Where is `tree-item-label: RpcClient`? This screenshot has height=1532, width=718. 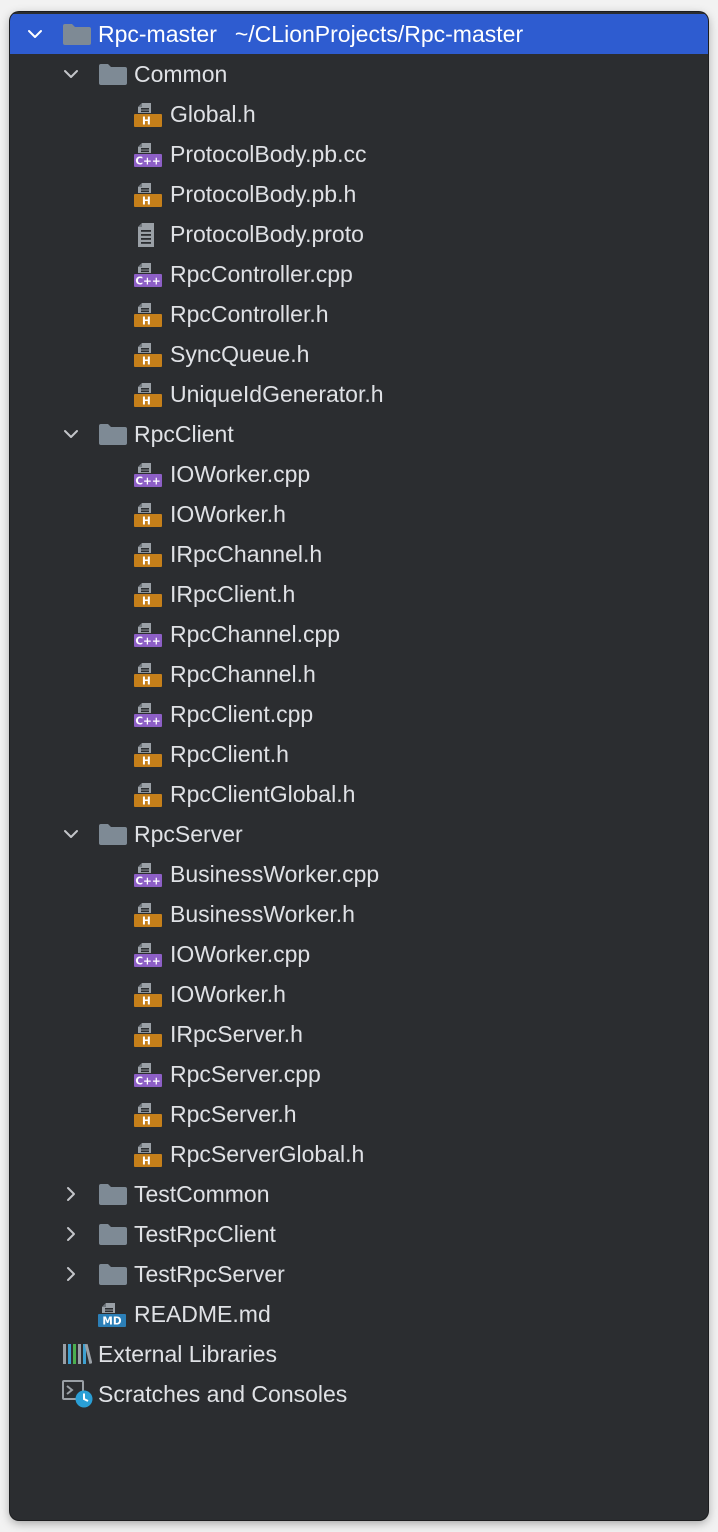 tree-item-label: RpcClient is located at coordinates (184, 434).